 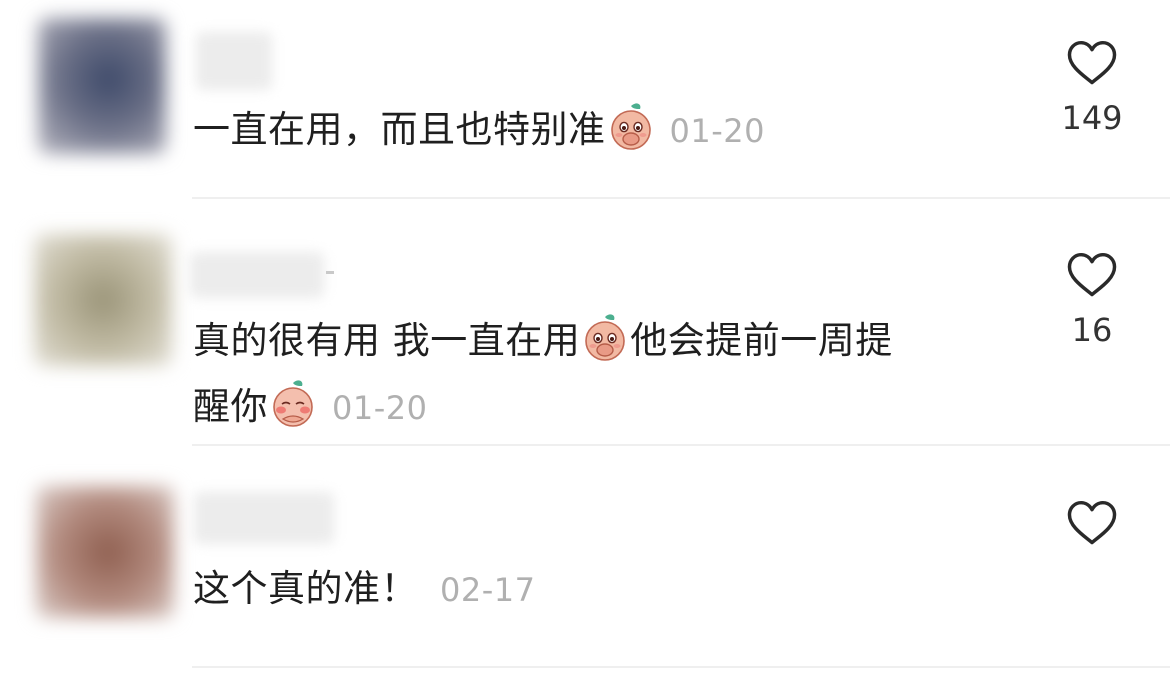 What do you see at coordinates (264, 518) in the screenshot?
I see `username-blurred` at bounding box center [264, 518].